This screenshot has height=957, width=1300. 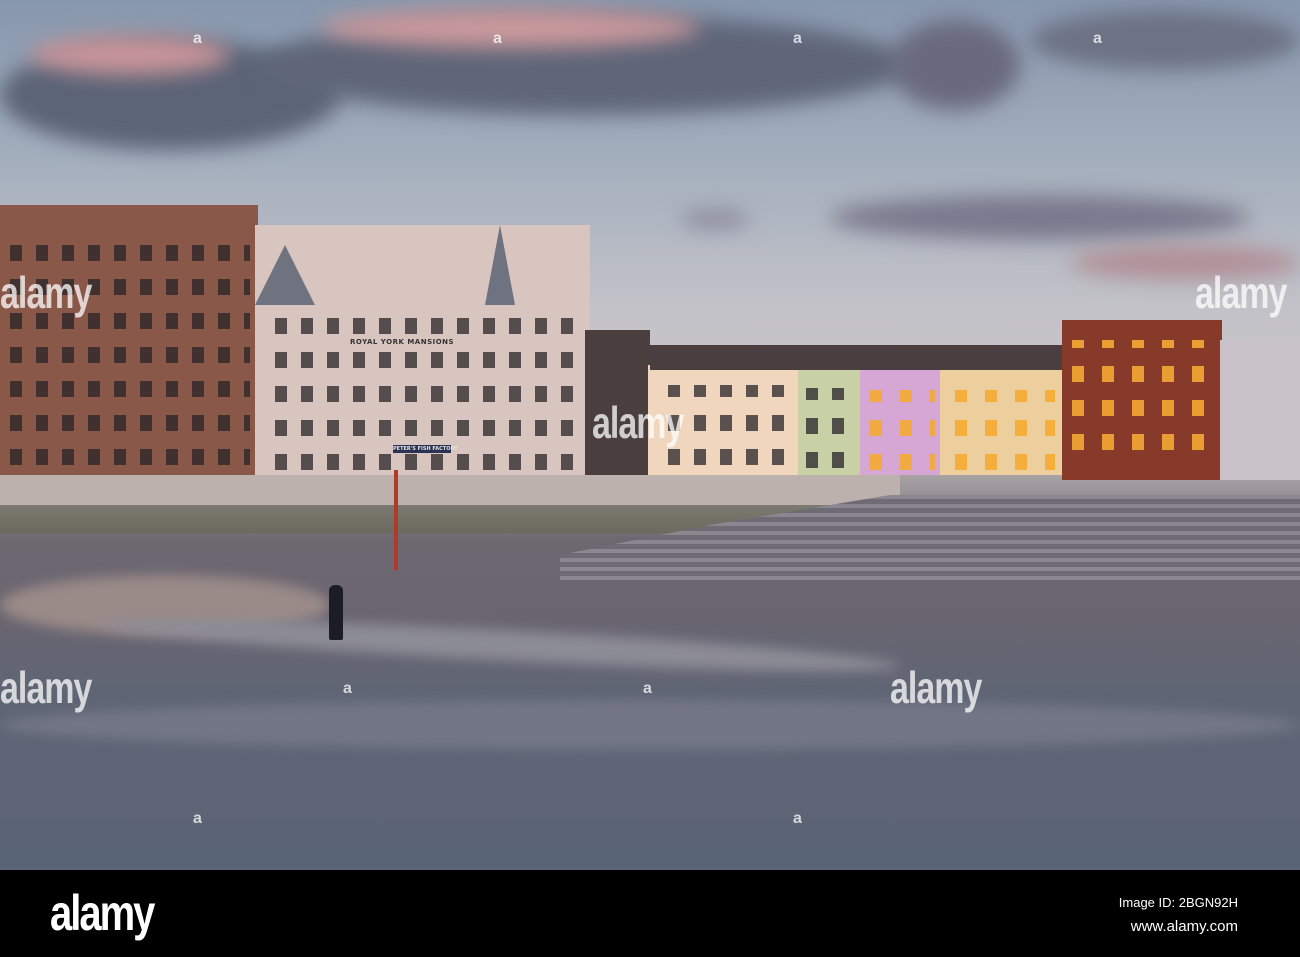 What do you see at coordinates (1178, 902) in the screenshot?
I see `image-id: Image ID: 2BGN92H` at bounding box center [1178, 902].